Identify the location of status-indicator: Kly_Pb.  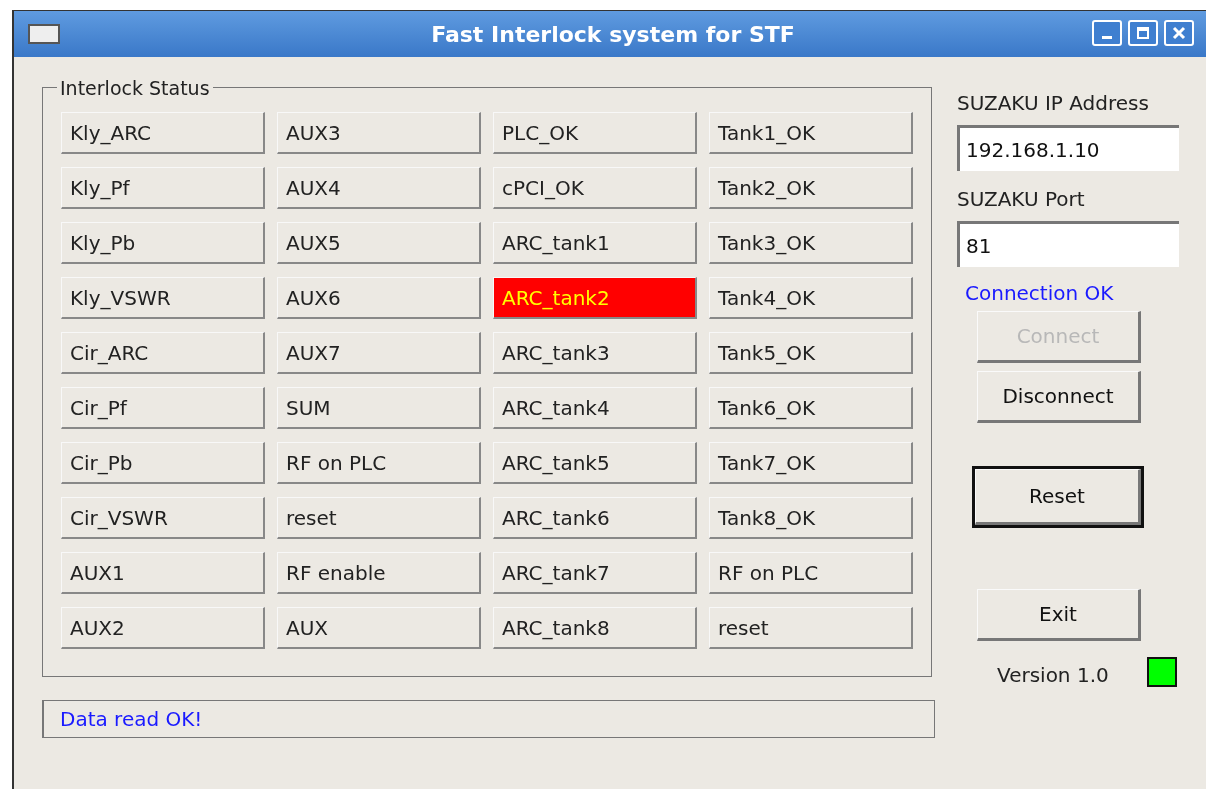
(163, 243).